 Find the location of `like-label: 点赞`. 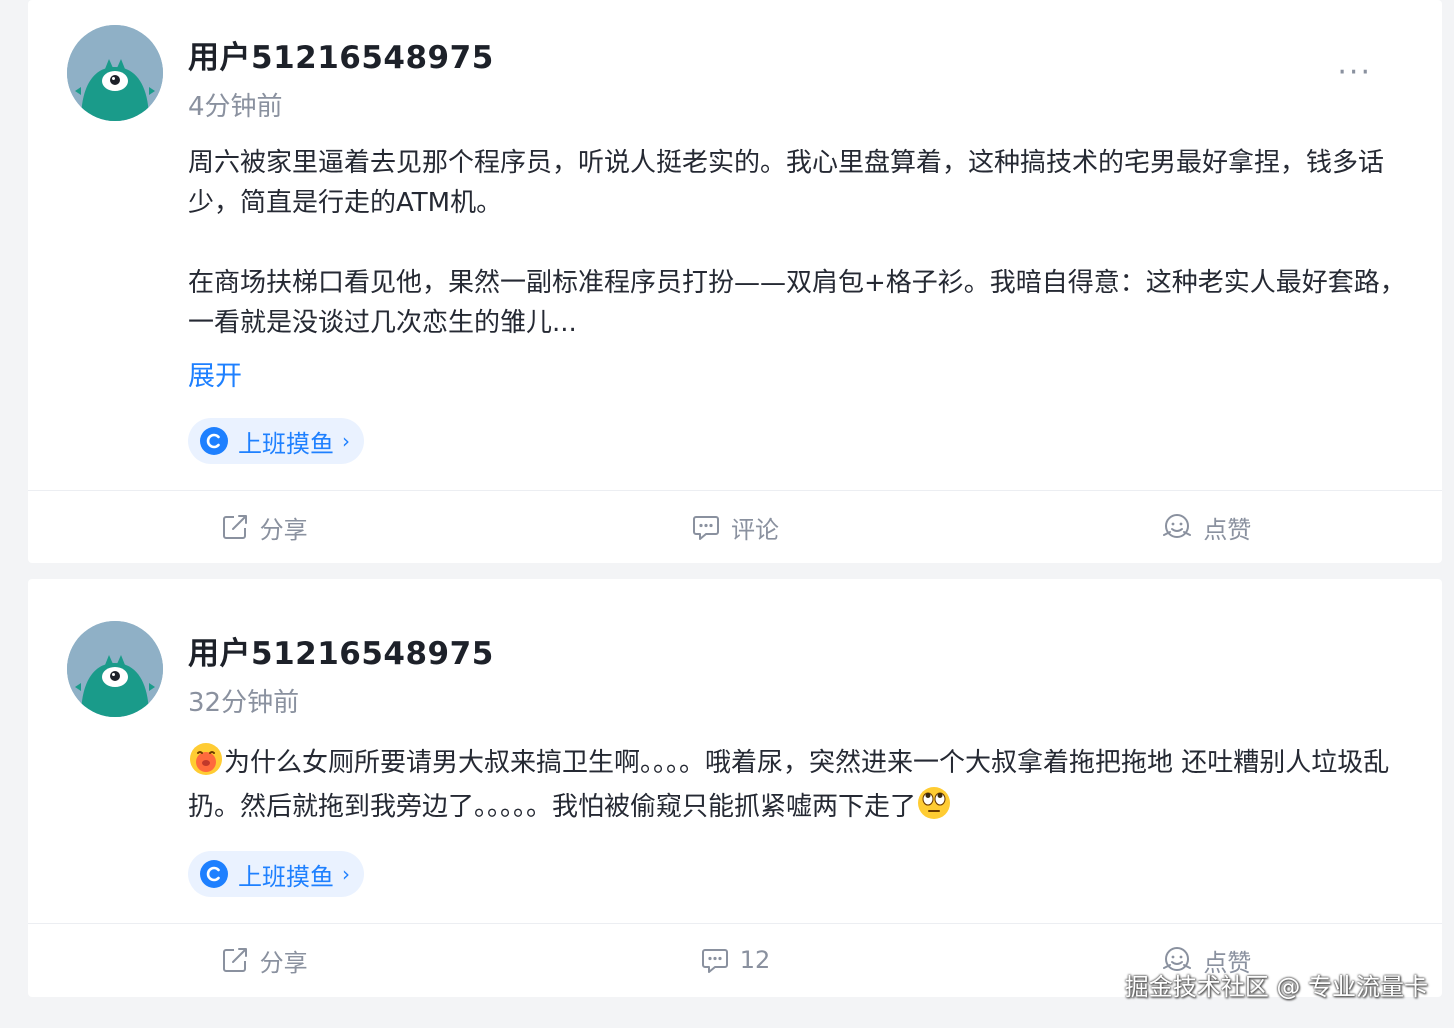

like-label: 点赞 is located at coordinates (1227, 529).